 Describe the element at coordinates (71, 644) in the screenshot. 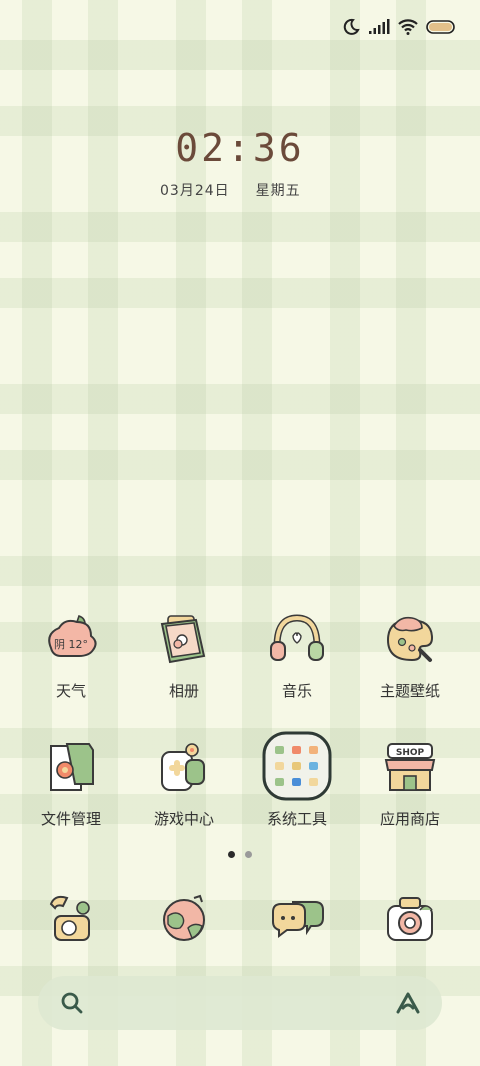

I see `weather-temperature: 阴 12°` at that location.